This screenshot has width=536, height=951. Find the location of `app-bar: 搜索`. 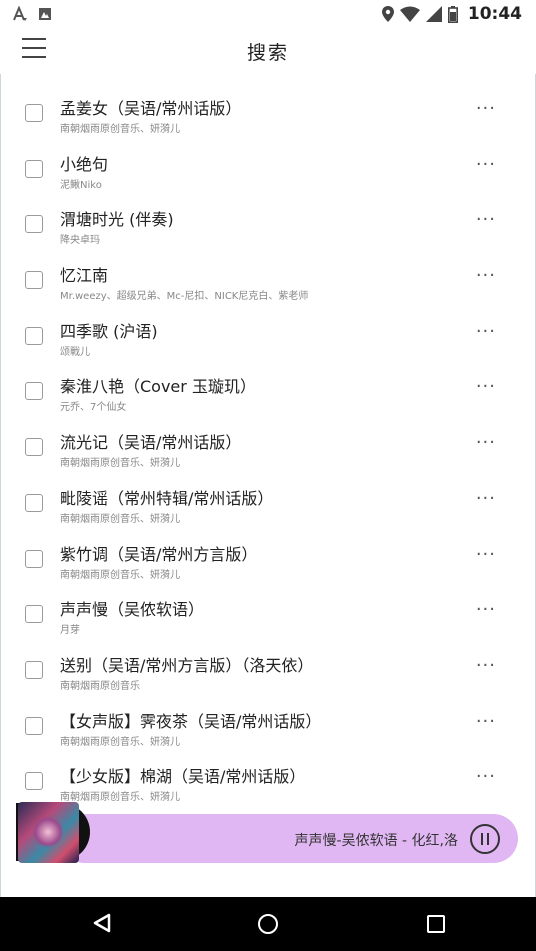

app-bar: 搜索 is located at coordinates (268, 51).